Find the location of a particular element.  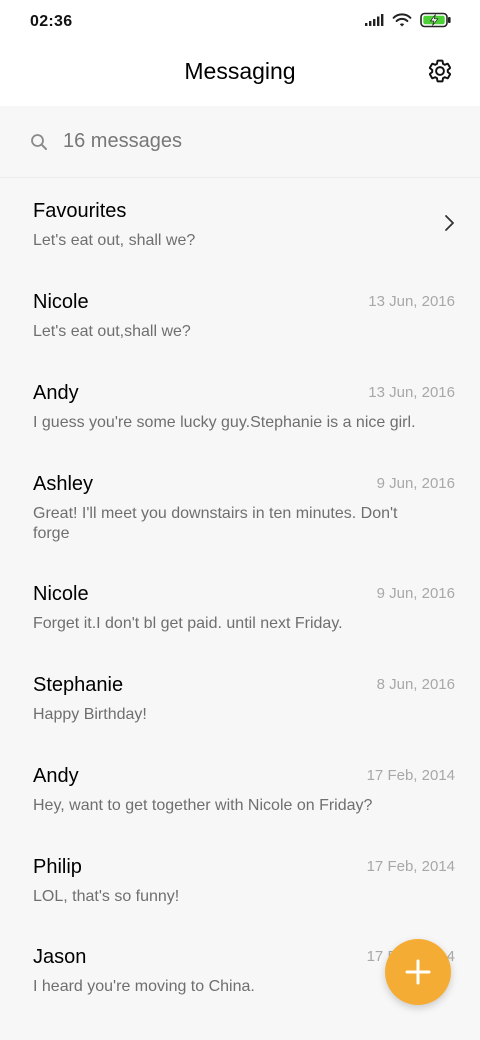

gear-icon is located at coordinates (440, 71).